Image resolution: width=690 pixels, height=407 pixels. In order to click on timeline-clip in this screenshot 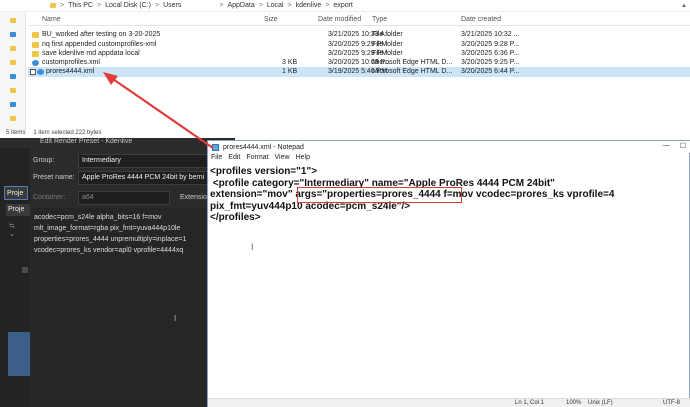, I will do `click(19, 354)`.